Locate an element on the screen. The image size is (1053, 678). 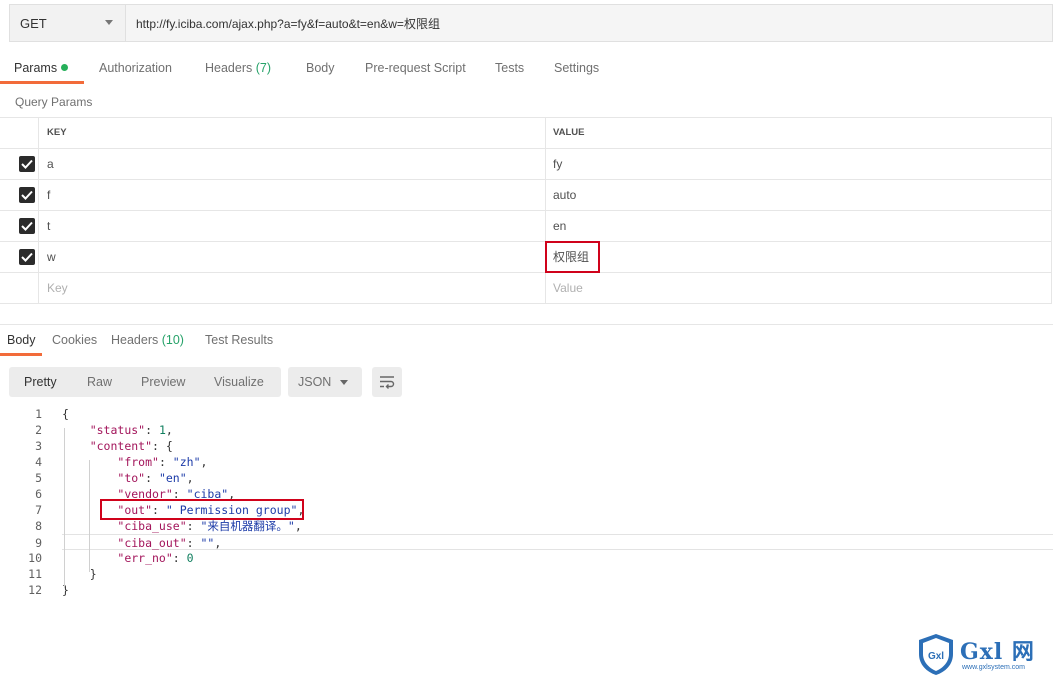
param-value: fy is located at coordinates (799, 164).